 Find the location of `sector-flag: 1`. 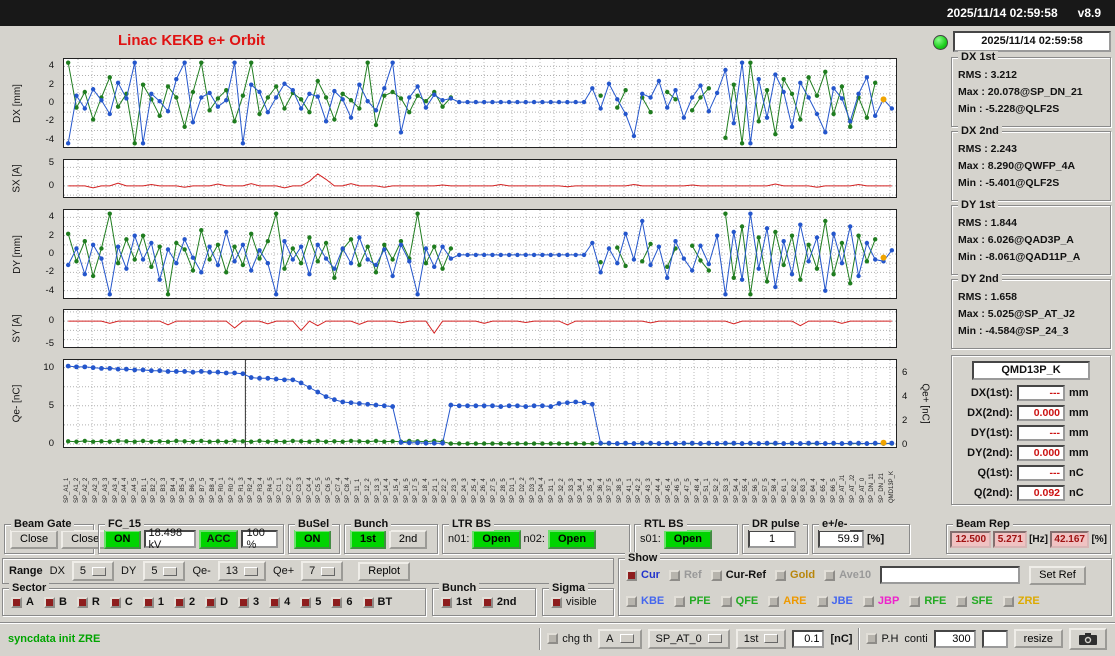

sector-flag: 1 is located at coordinates (153, 602).